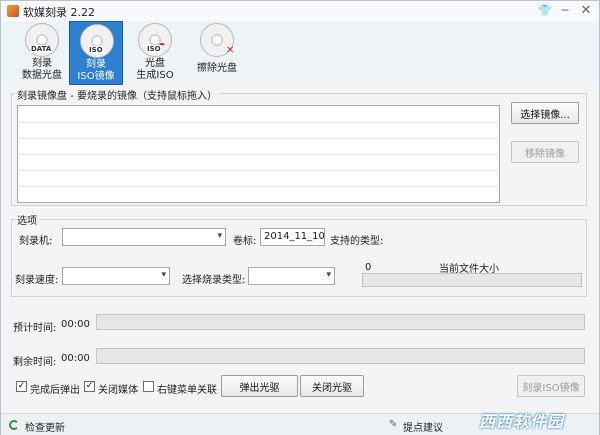  I want to click on file-size-bar, so click(472, 280).